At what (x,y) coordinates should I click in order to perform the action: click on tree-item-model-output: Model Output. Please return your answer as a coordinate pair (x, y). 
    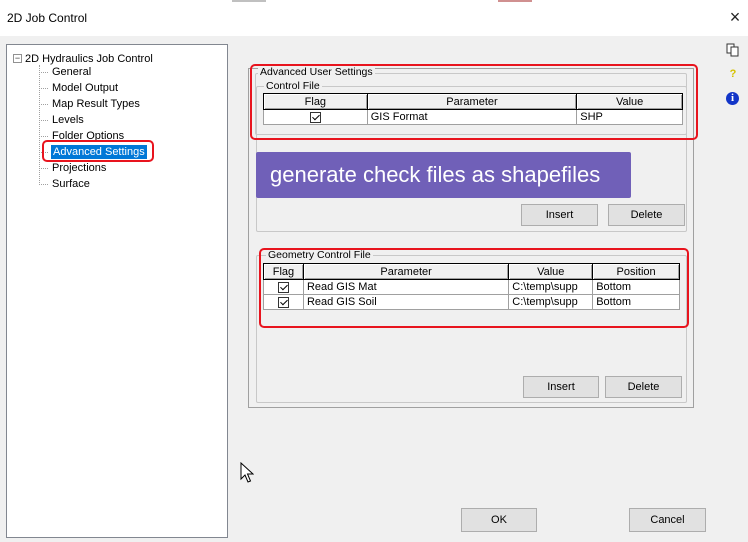
    Looking at the image, I should click on (85, 88).